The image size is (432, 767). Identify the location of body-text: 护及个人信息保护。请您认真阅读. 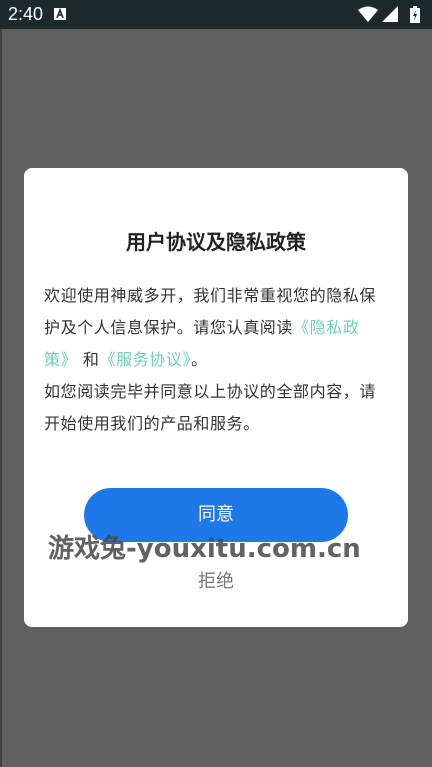
(169, 327).